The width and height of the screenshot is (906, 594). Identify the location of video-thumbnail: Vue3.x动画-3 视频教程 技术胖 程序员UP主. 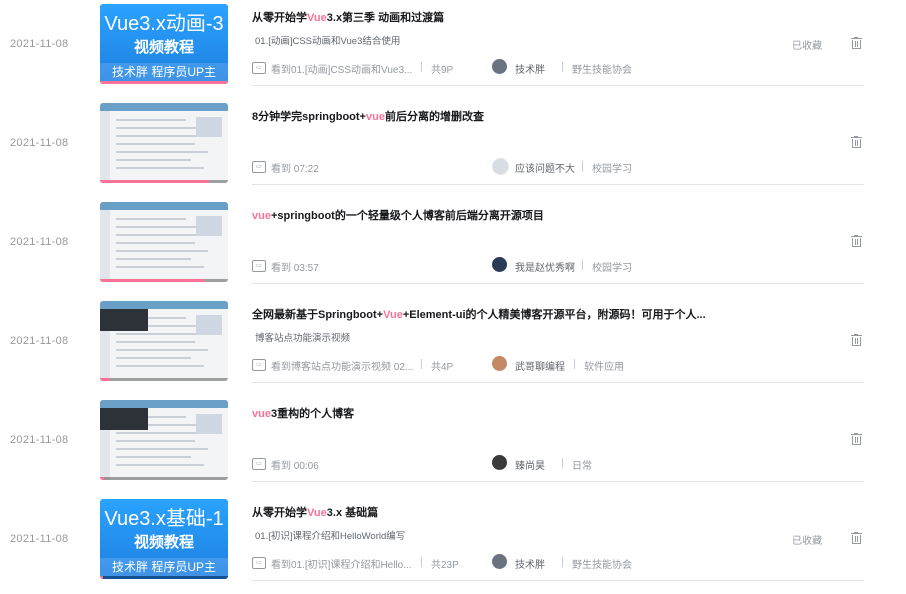
(164, 44).